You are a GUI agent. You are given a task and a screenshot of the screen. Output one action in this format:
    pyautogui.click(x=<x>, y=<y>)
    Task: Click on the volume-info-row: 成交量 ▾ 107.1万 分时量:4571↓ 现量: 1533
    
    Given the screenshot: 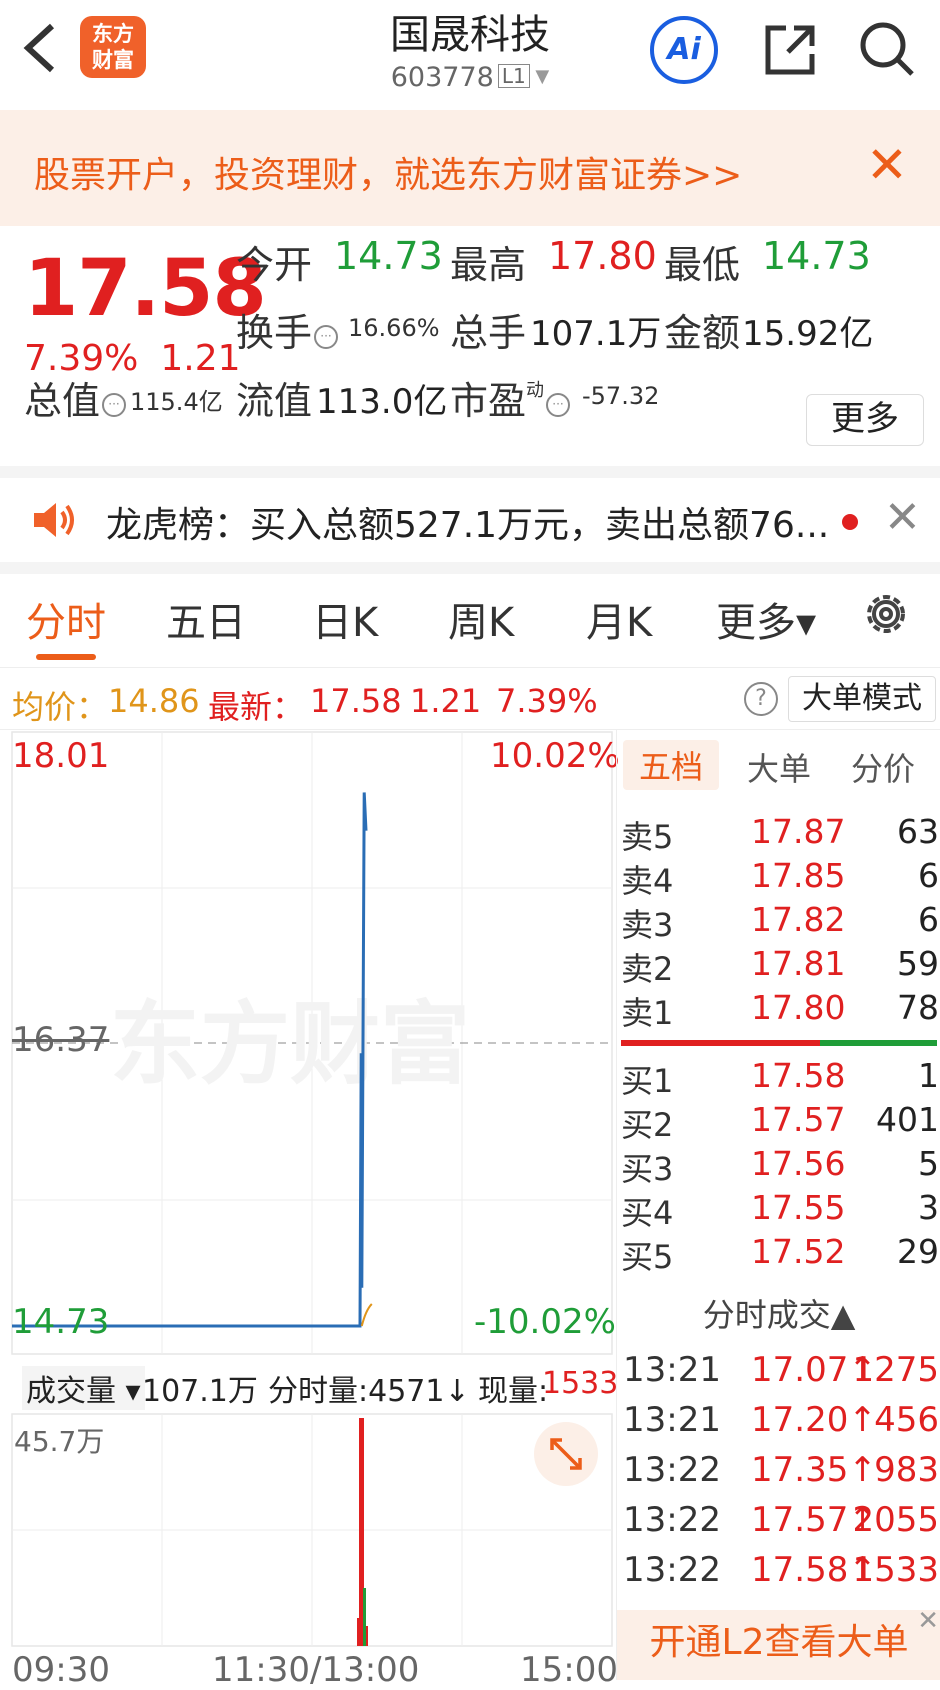 What is the action you would take?
    pyautogui.click(x=315, y=1385)
    